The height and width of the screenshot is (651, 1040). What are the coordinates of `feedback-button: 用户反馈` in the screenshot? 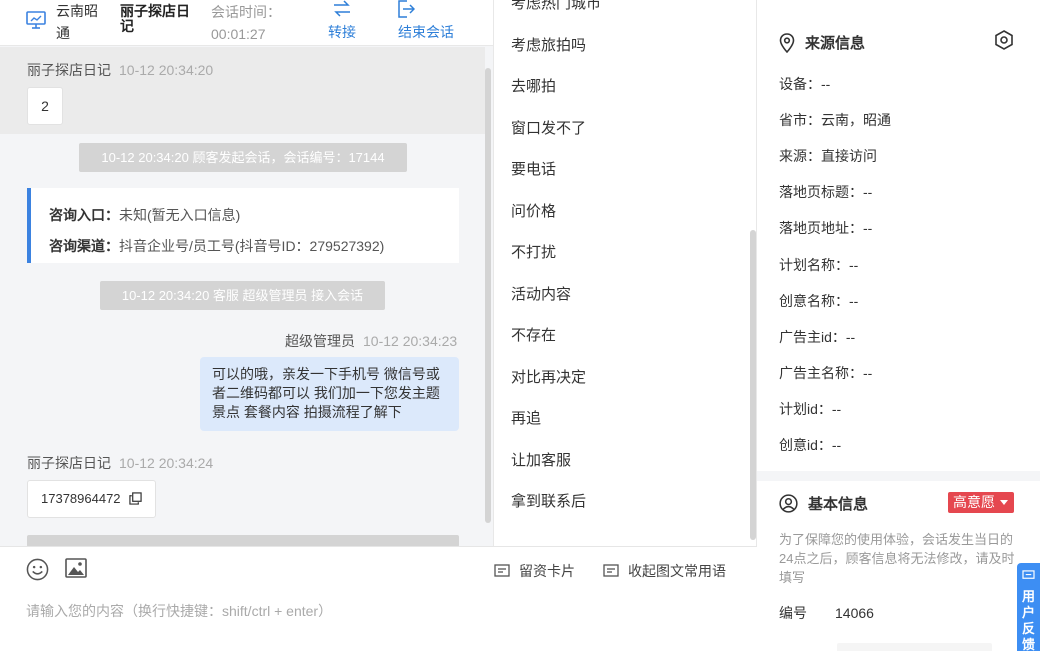 It's located at (1028, 607).